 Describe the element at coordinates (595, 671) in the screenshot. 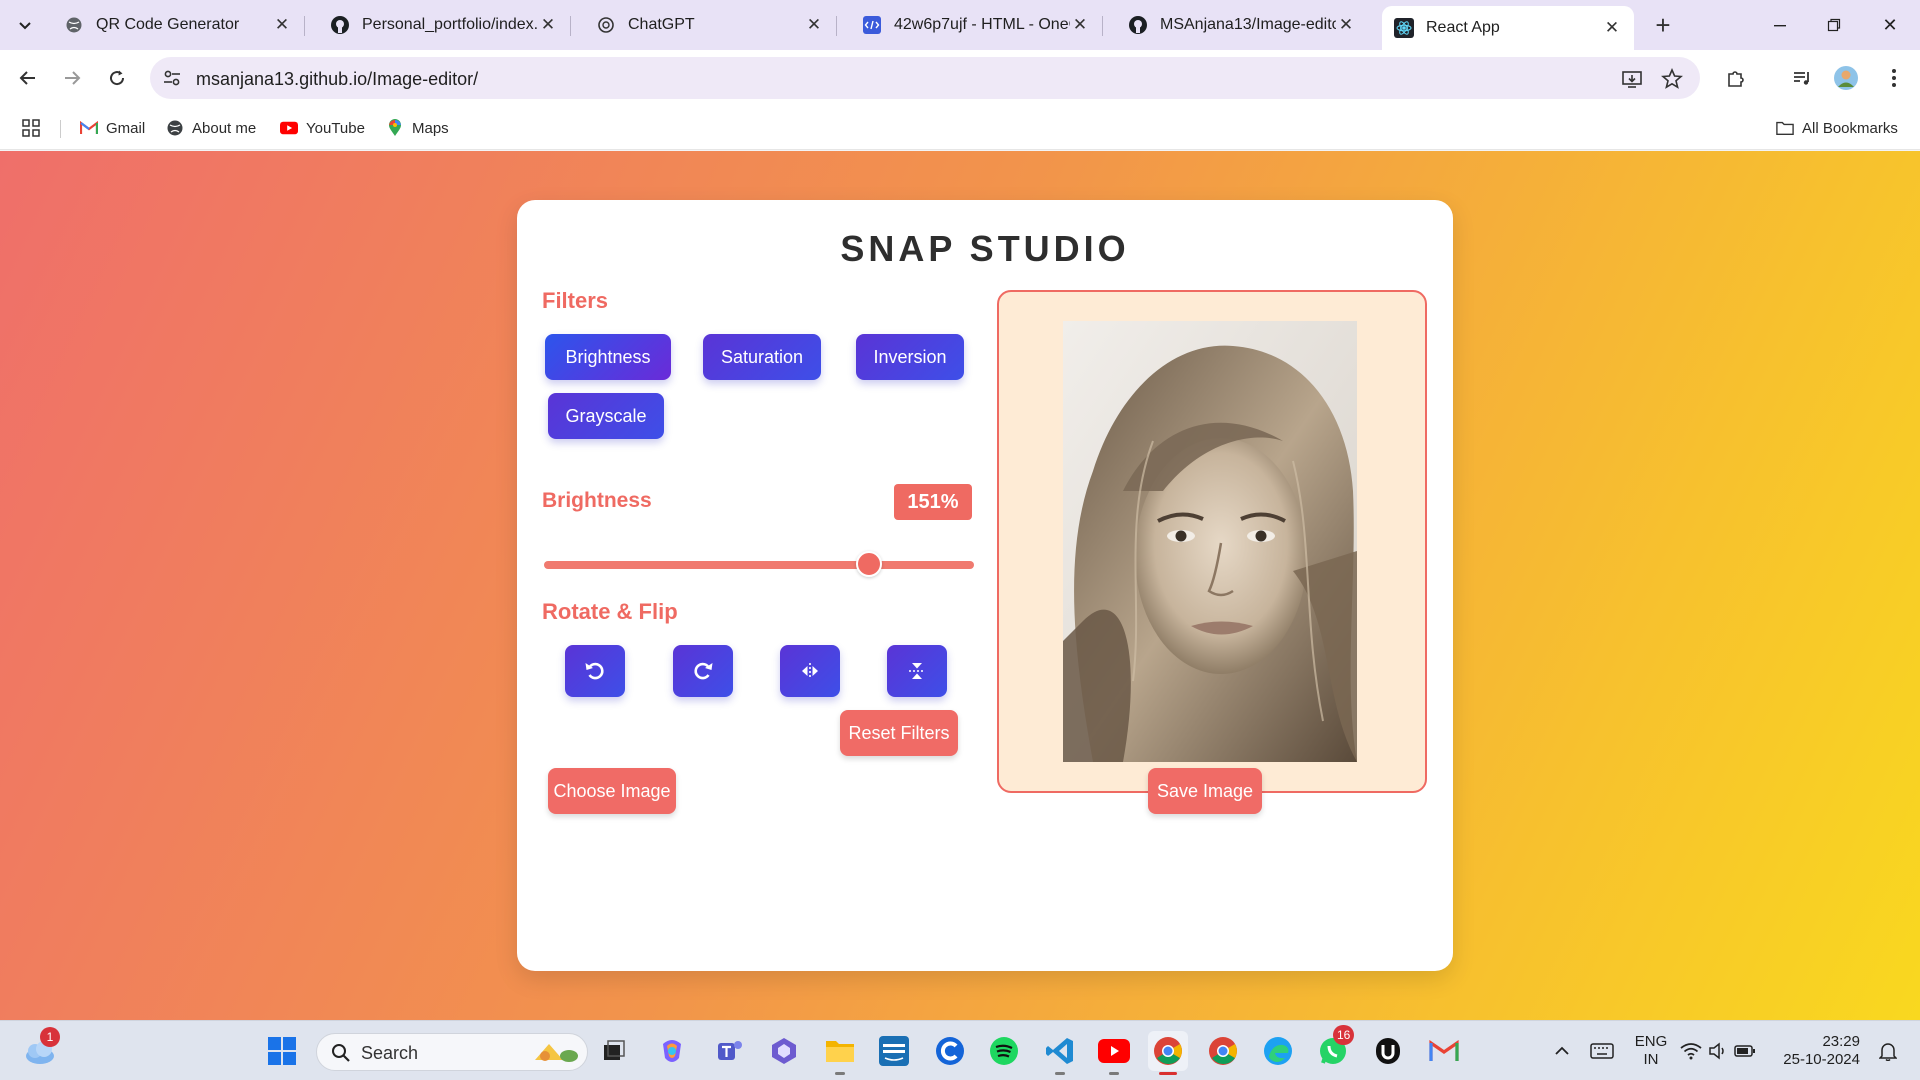

I see `rotate-left-button` at that location.